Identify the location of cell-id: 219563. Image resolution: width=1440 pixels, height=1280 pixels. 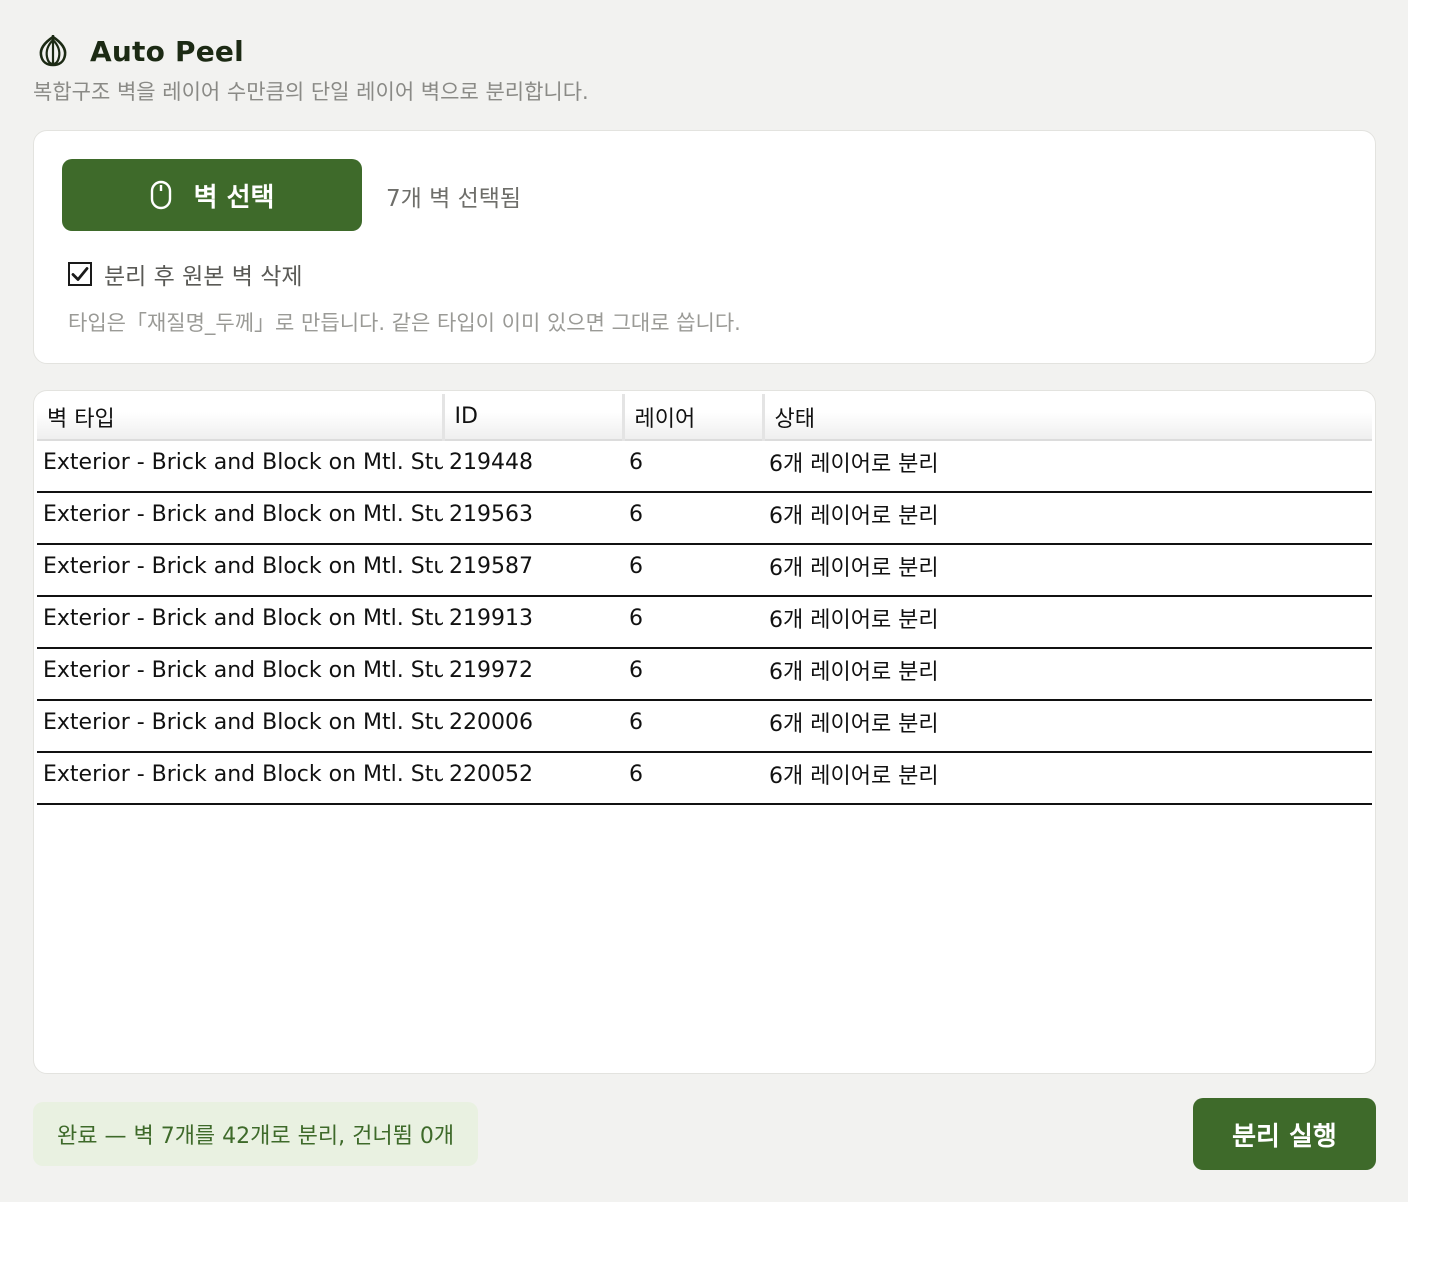
(533, 518).